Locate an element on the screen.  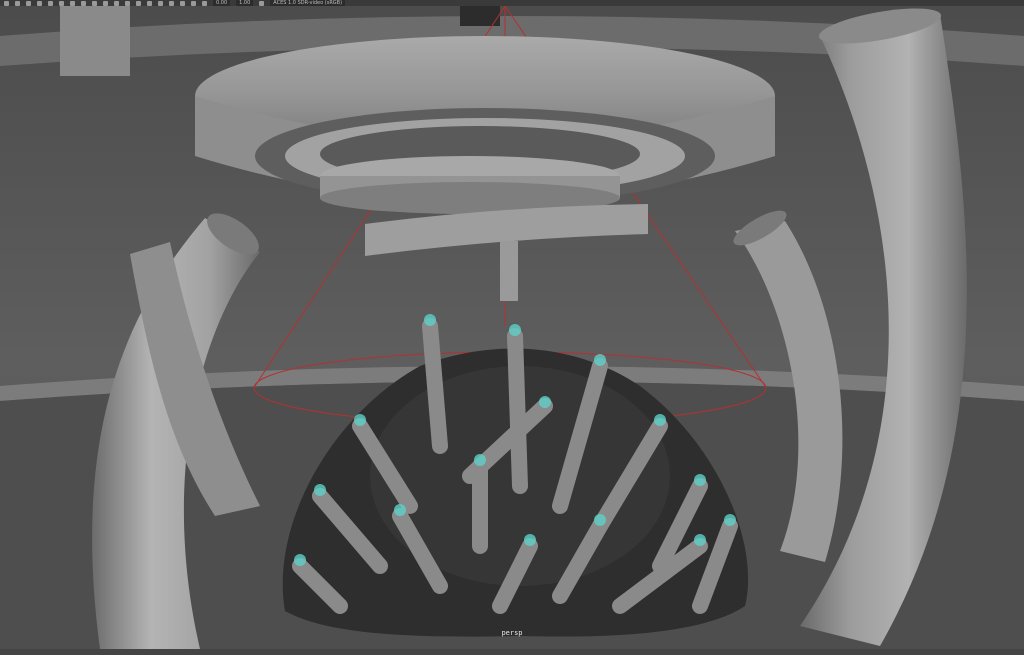
lights-icon is located at coordinates (116, 3).